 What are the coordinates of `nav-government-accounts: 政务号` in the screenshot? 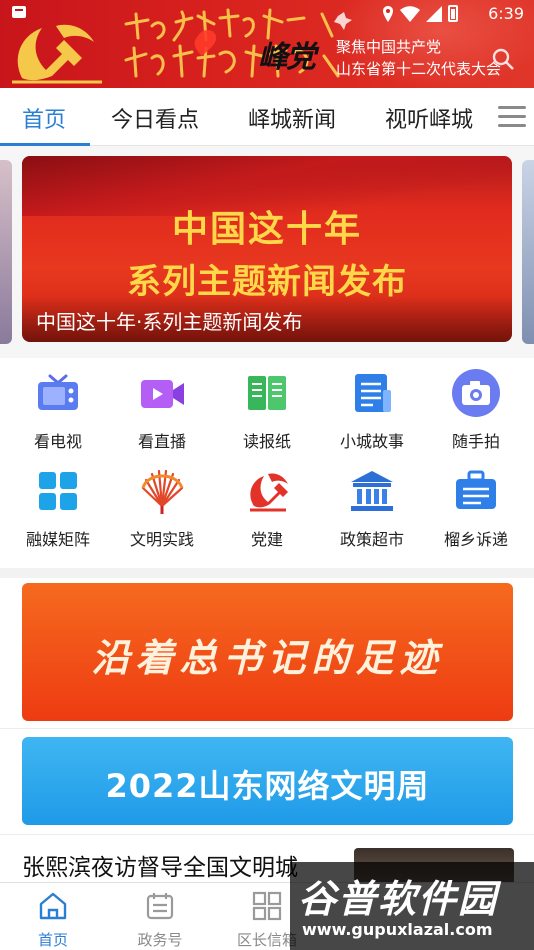 It's located at (160, 919).